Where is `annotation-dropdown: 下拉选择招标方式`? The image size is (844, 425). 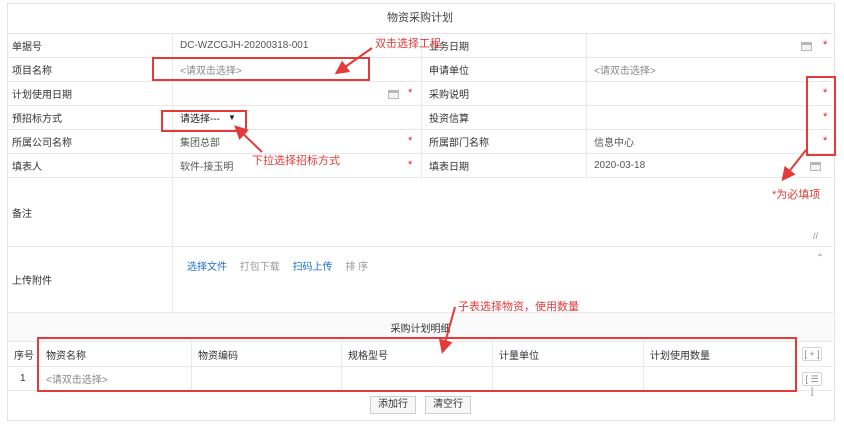
annotation-dropdown: 下拉选择招标方式 is located at coordinates (296, 161).